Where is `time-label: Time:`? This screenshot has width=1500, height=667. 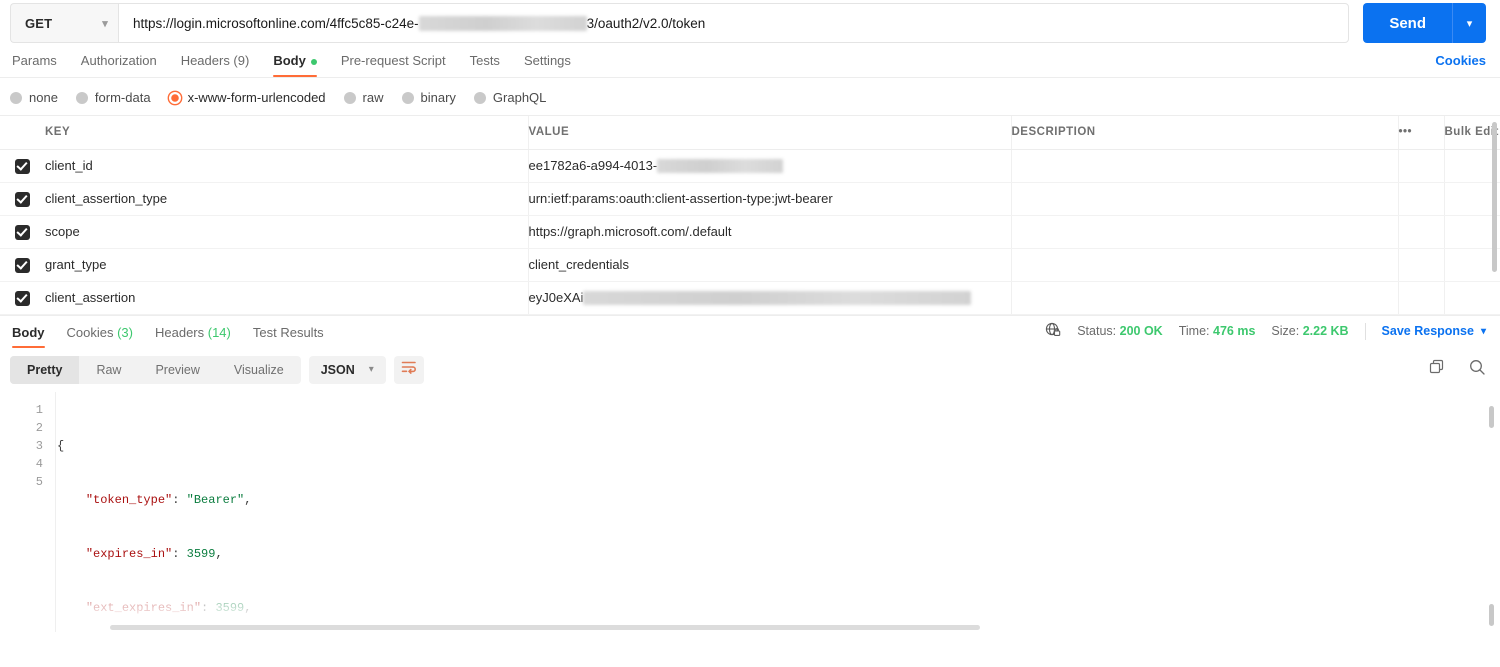
time-label: Time: is located at coordinates (1194, 331).